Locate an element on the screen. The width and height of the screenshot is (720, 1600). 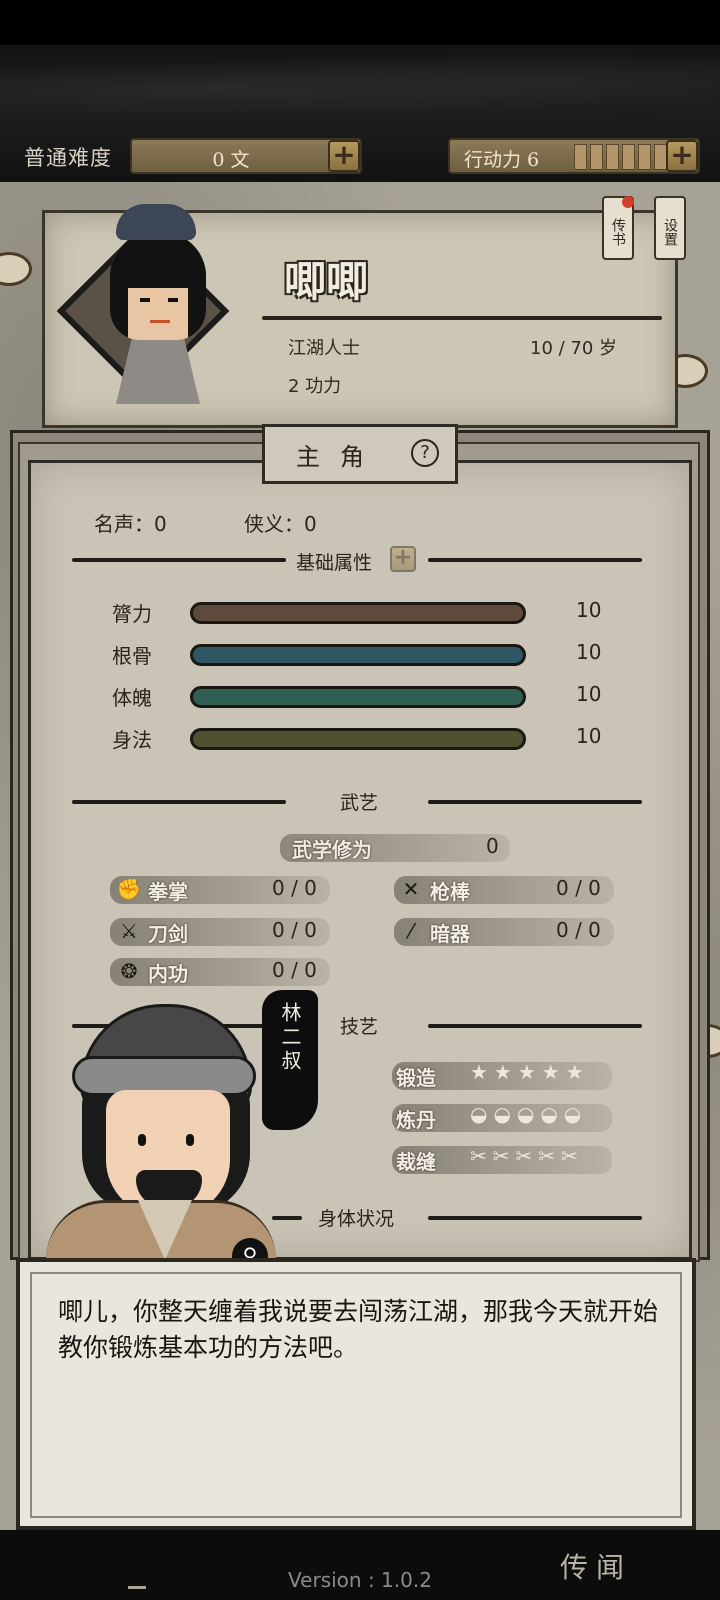
basic-attributes-title: 基础属性 is located at coordinates (334, 563).